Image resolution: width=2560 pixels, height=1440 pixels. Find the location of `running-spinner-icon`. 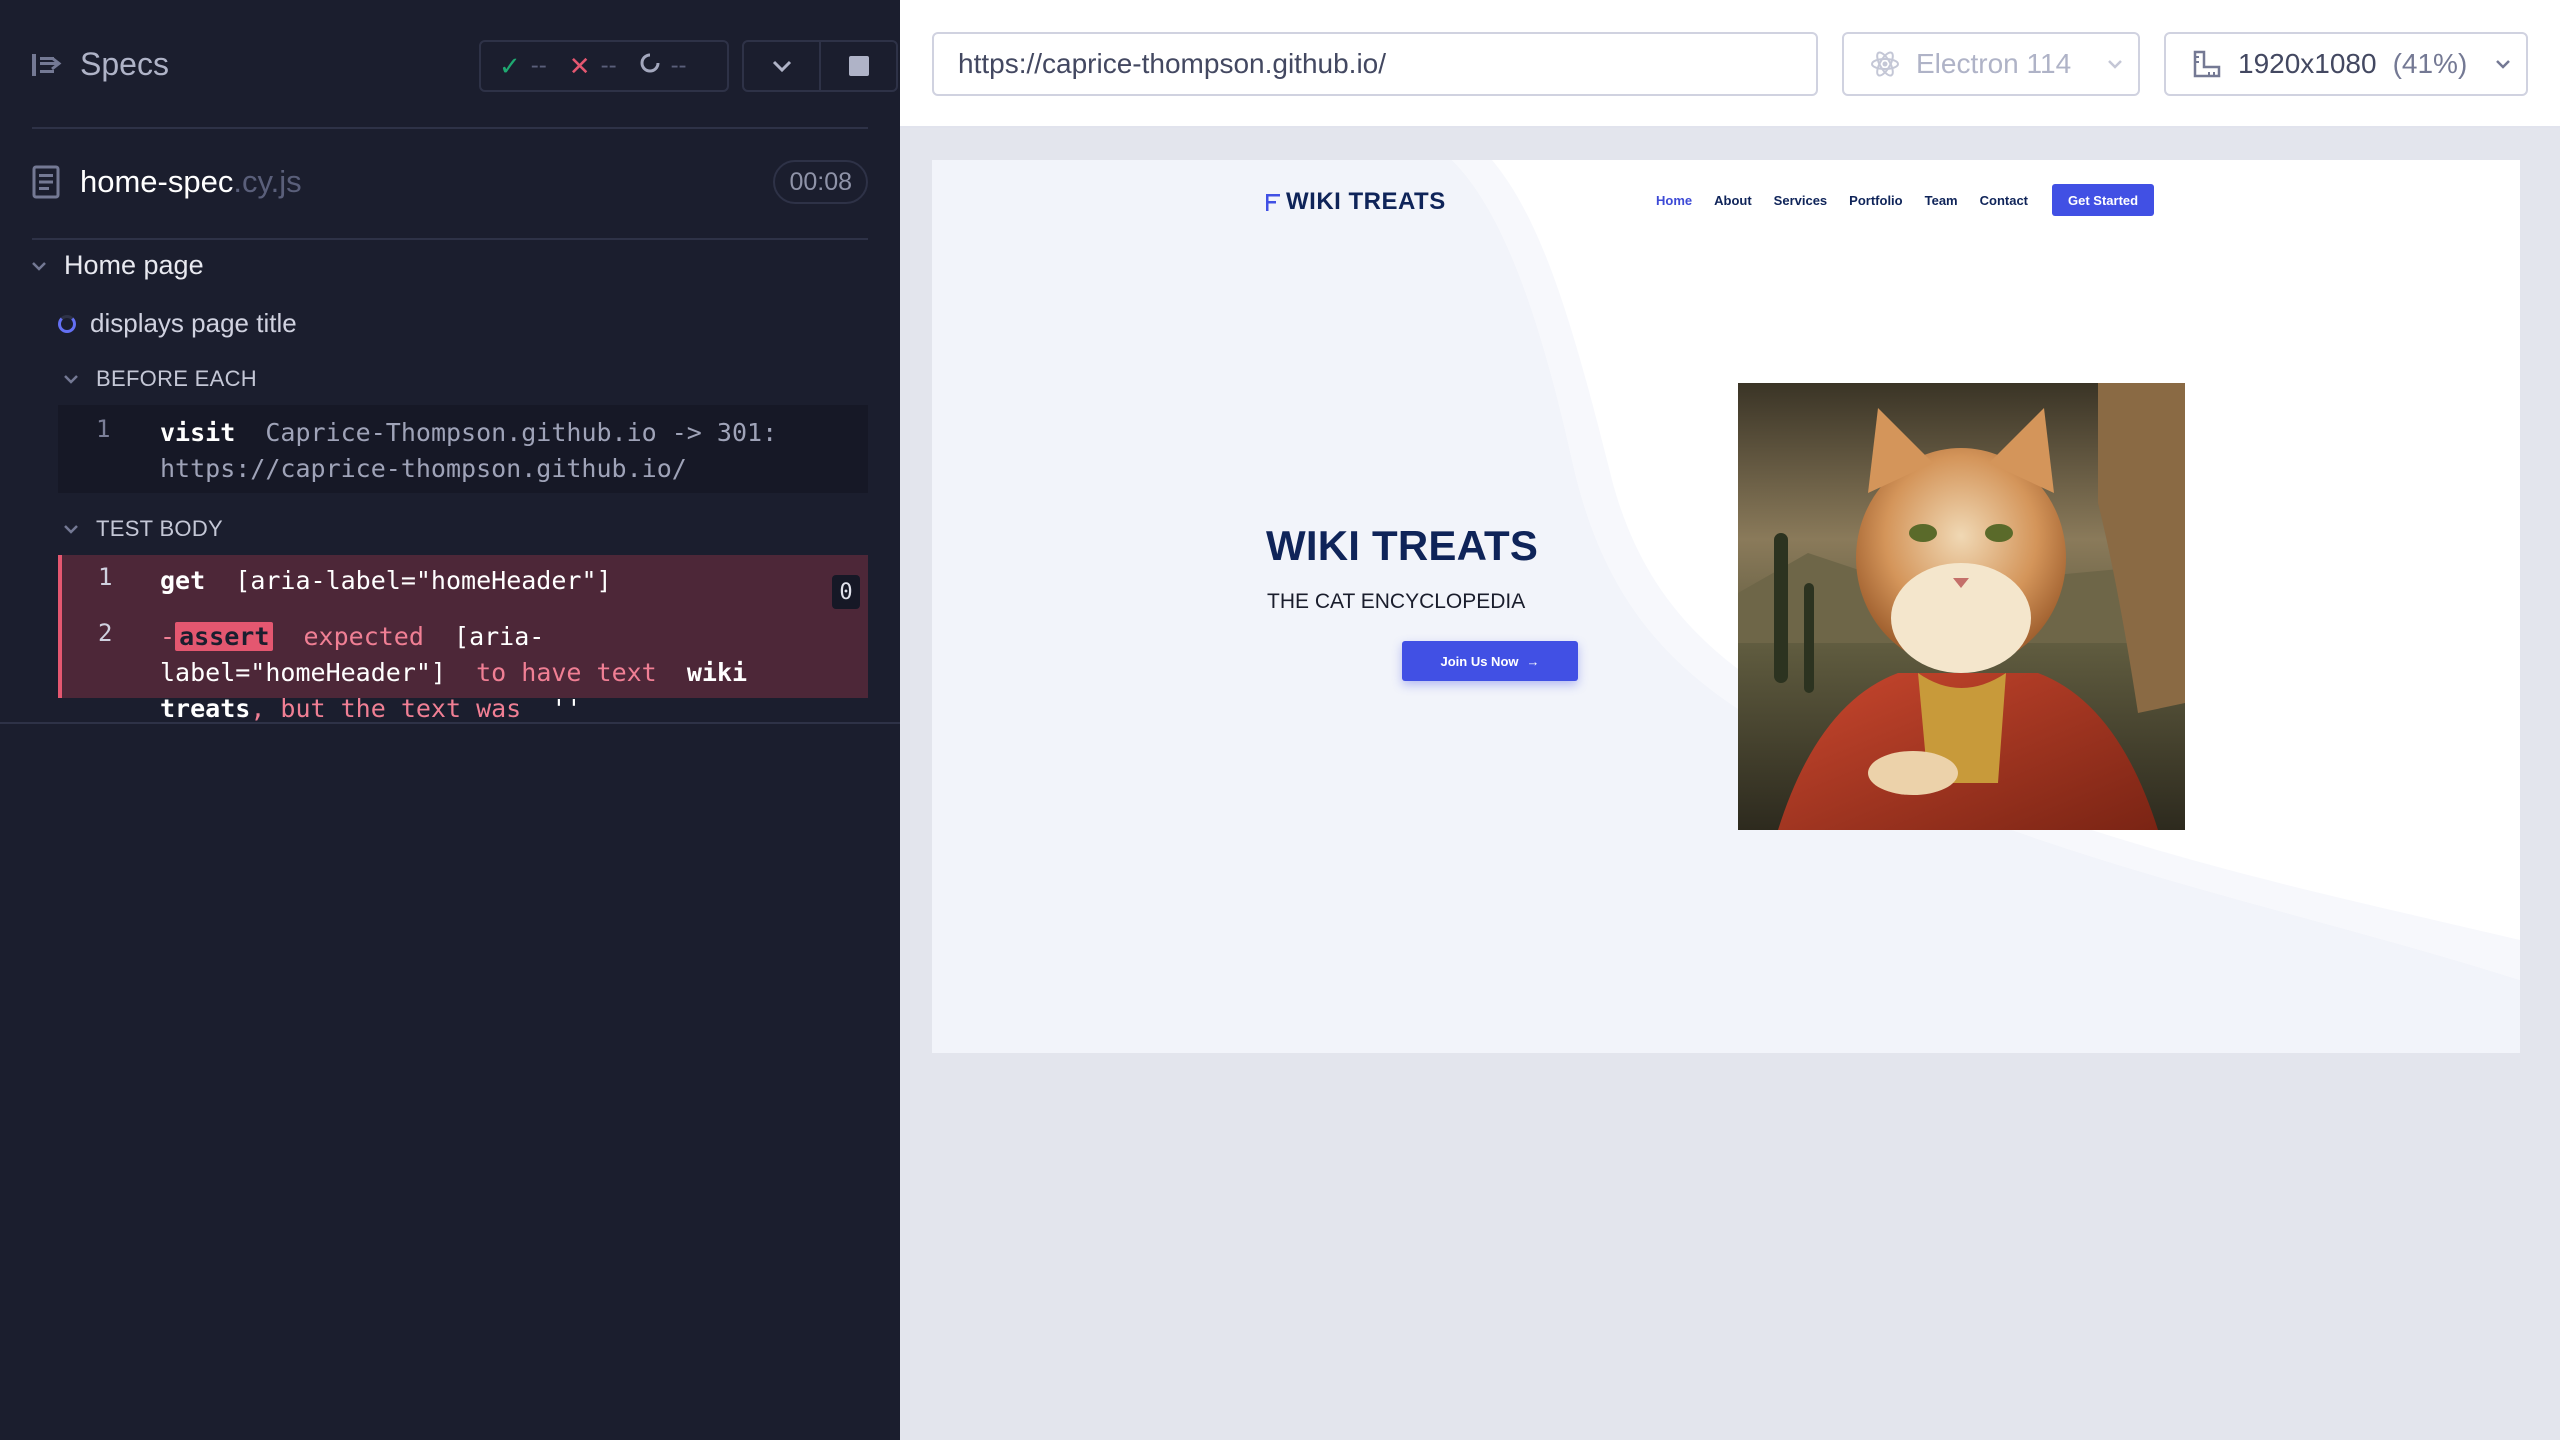

running-spinner-icon is located at coordinates (67, 323).